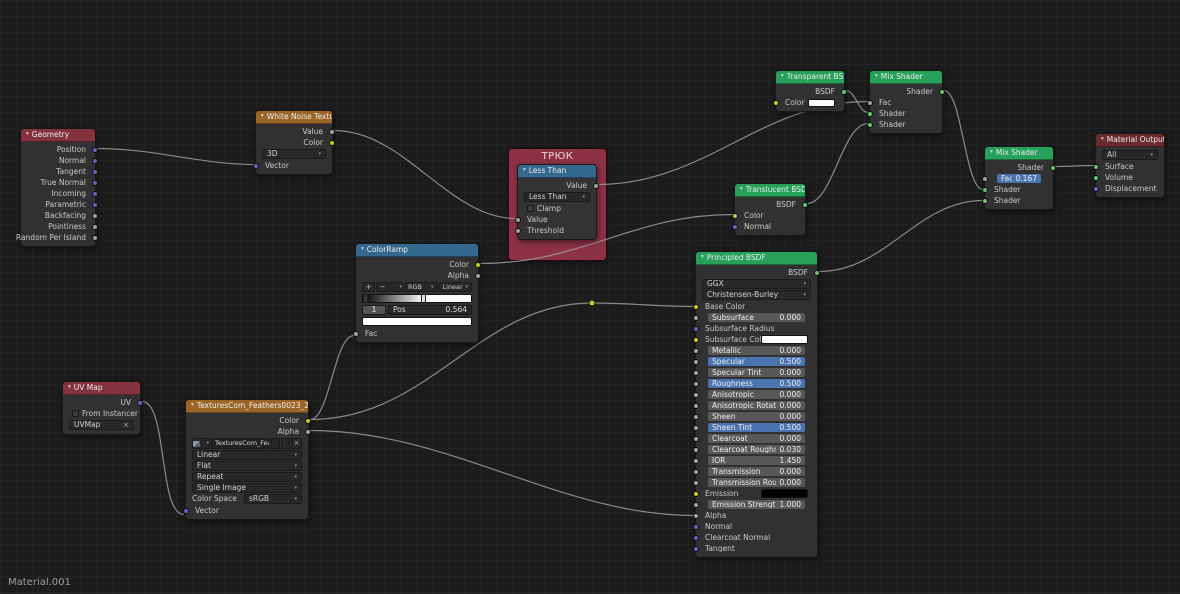  What do you see at coordinates (756, 295) in the screenshot?
I see `subsurface-method-dropdown: Christensen-Burley ▾` at bounding box center [756, 295].